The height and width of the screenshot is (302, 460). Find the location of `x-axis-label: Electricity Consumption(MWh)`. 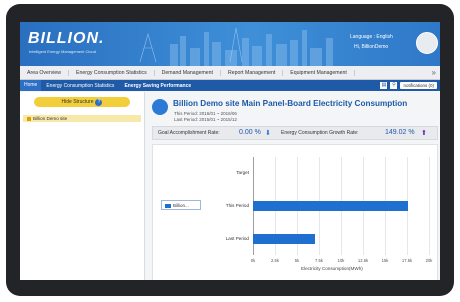

x-axis-label: Electricity Consumption(MWh) is located at coordinates (332, 268).